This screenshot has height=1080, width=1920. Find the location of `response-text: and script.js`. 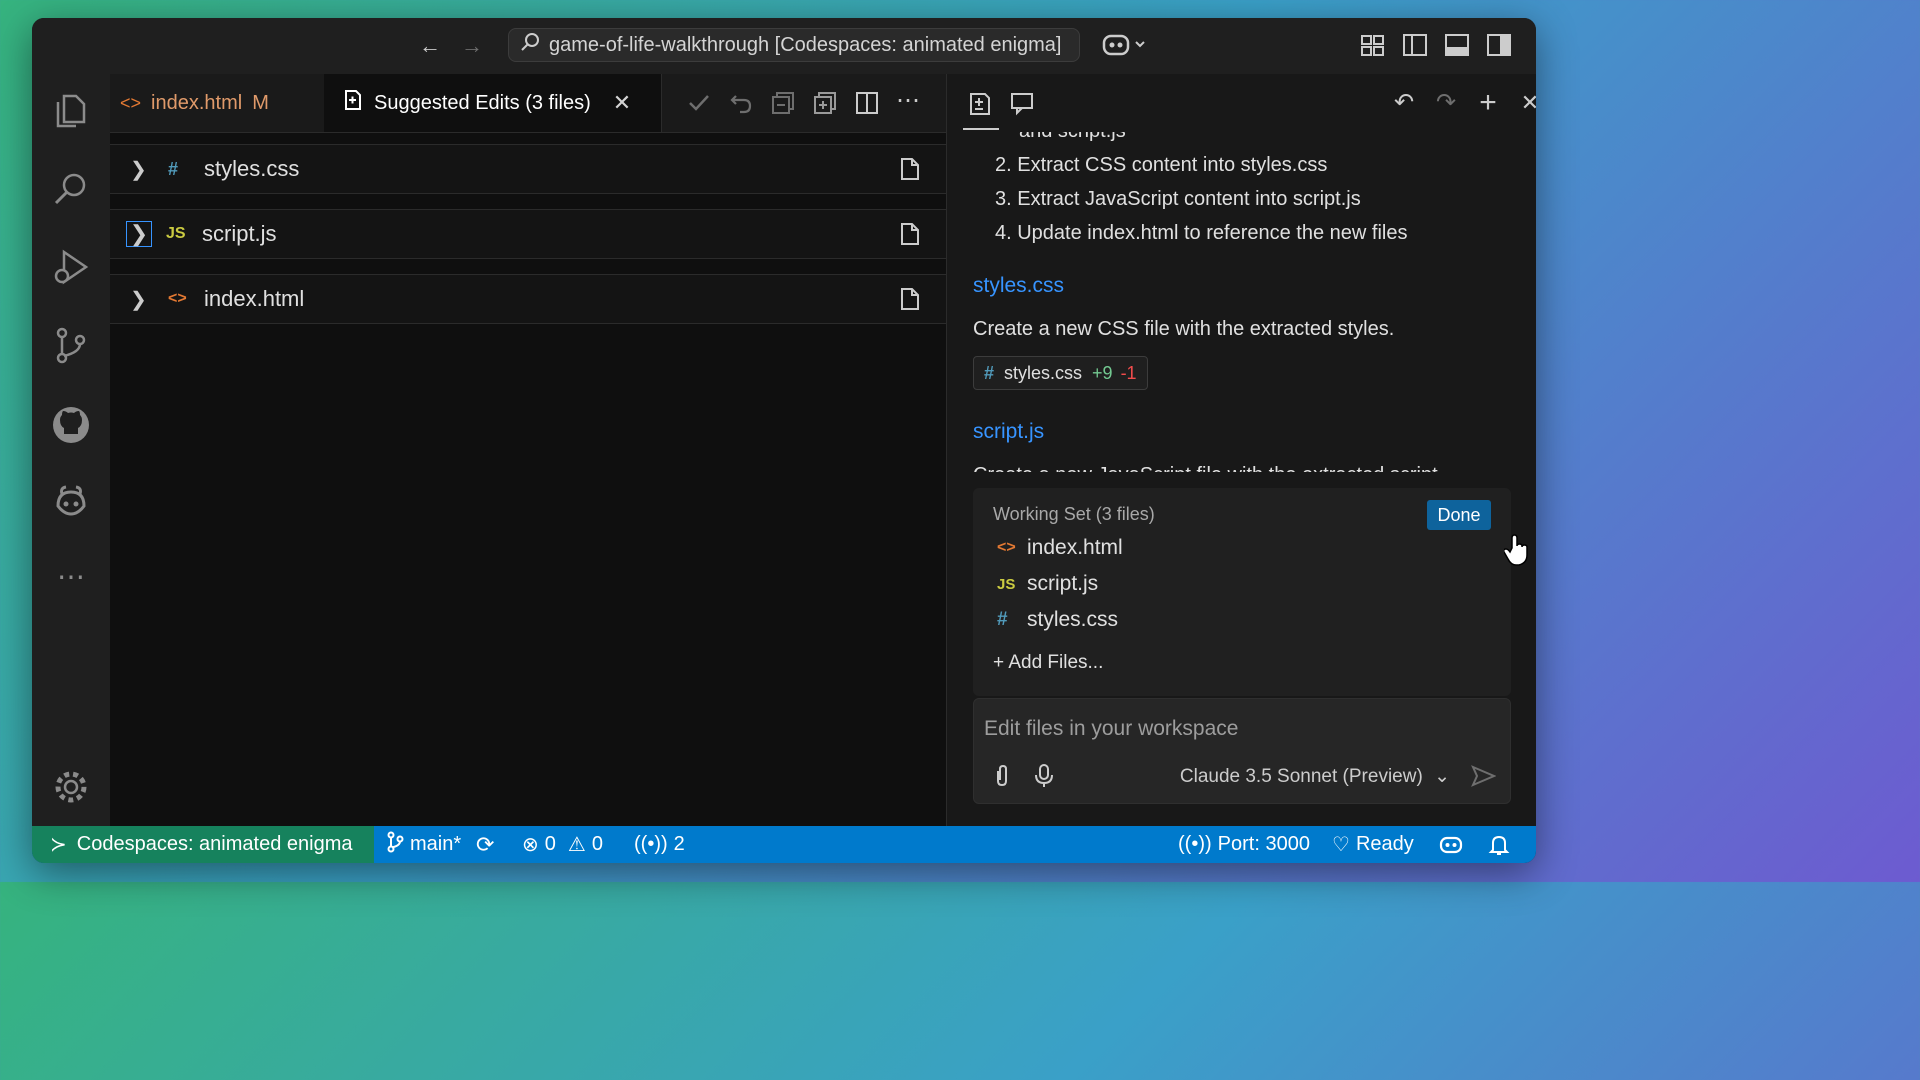

response-text: and script.js is located at coordinates (1072, 137).